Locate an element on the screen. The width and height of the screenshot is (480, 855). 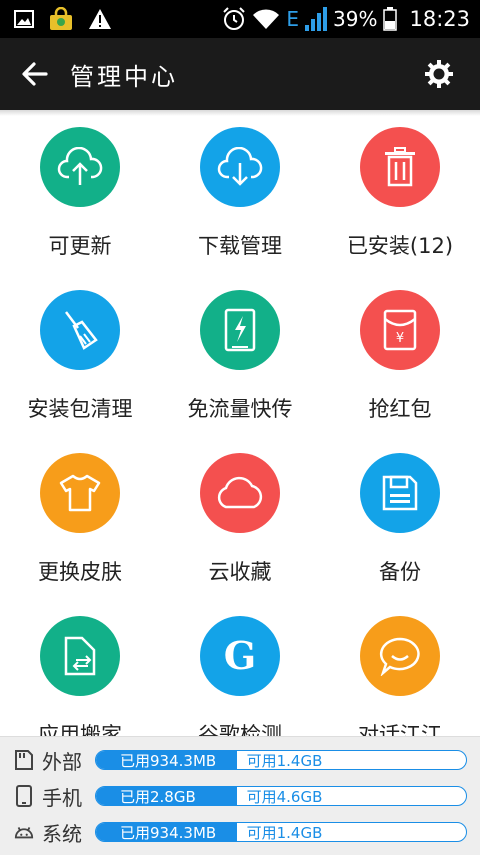
tool-label: 更换皮肤 is located at coordinates (80, 572).